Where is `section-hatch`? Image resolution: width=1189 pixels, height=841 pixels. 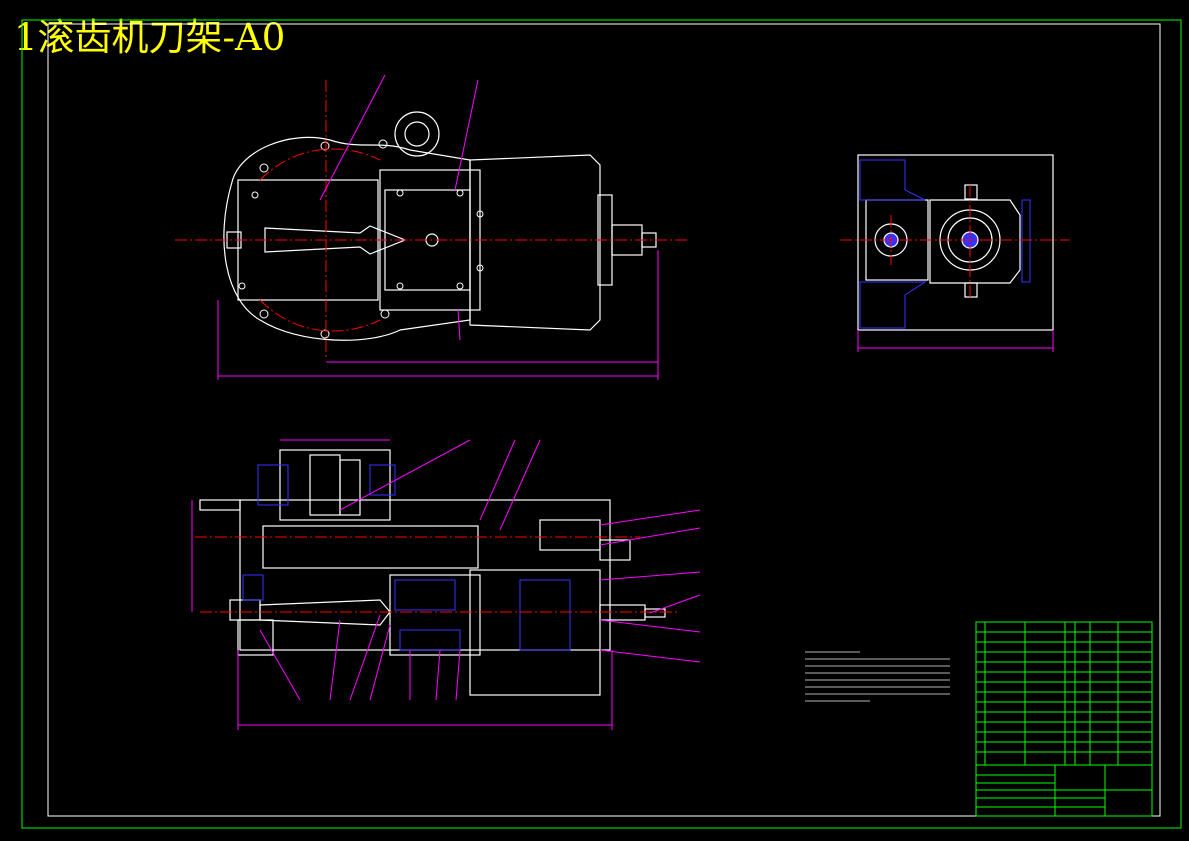 section-hatch is located at coordinates (406, 557).